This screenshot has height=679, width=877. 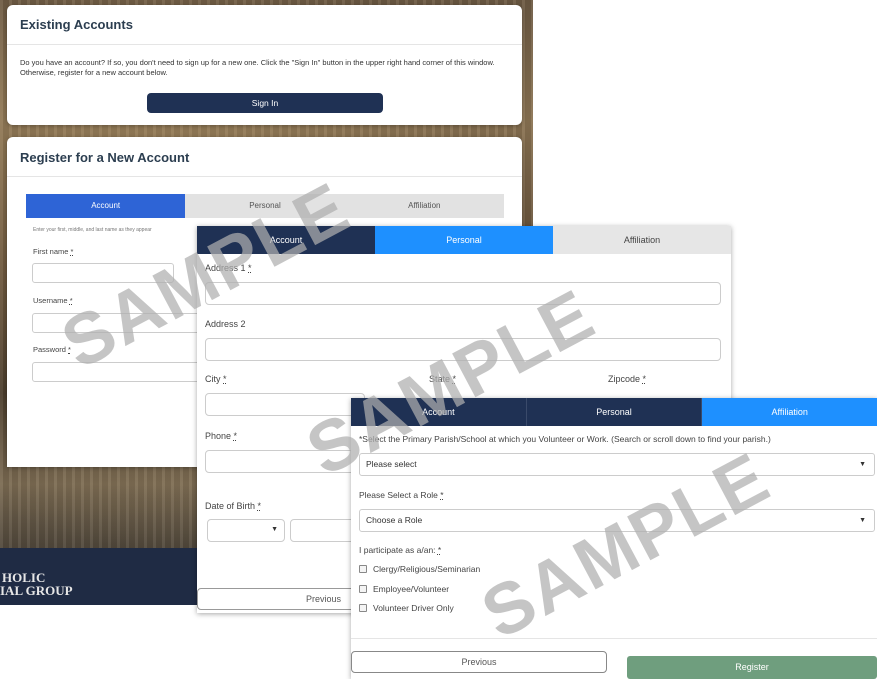 I want to click on register-title: Register for a New Account, so click(x=264, y=157).